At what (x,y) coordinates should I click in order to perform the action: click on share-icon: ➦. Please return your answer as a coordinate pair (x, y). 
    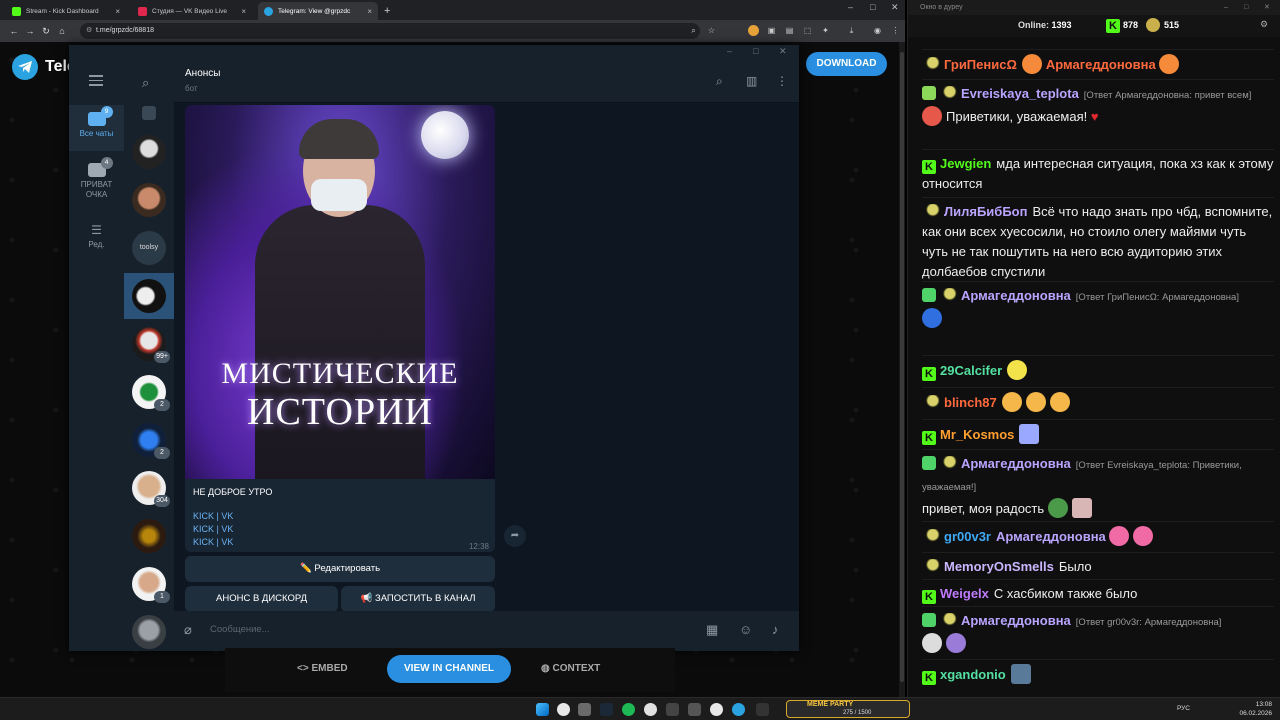
    Looking at the image, I should click on (515, 536).